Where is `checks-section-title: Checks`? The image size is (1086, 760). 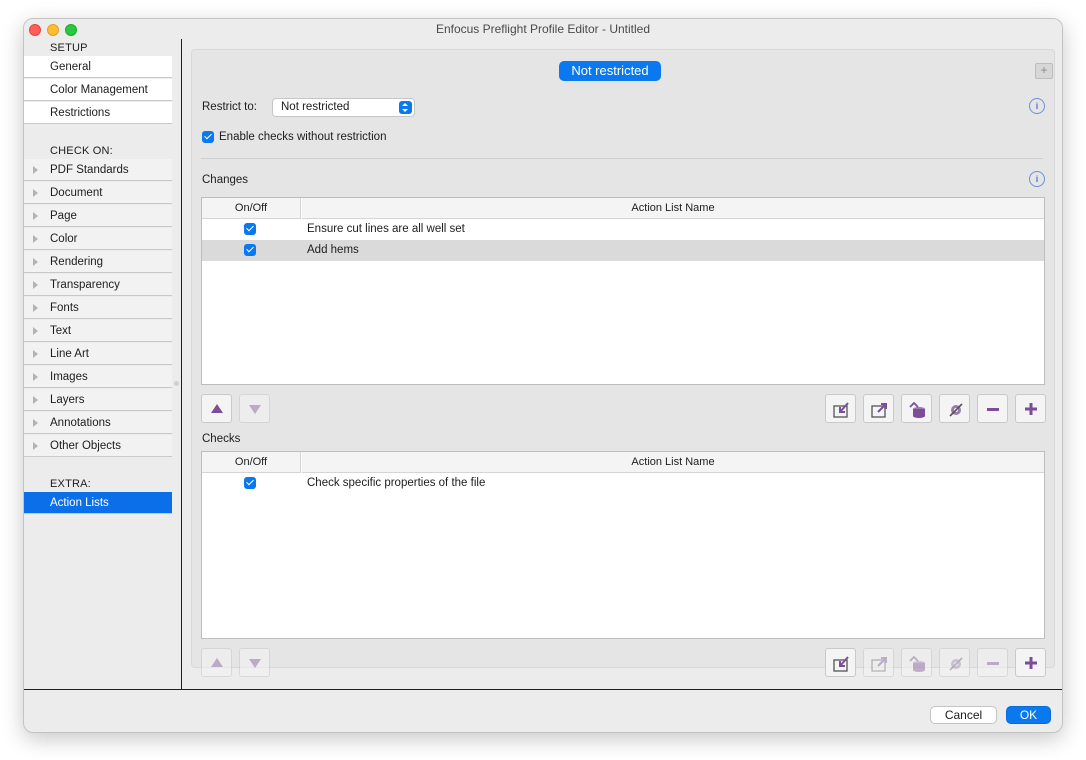 checks-section-title: Checks is located at coordinates (221, 439).